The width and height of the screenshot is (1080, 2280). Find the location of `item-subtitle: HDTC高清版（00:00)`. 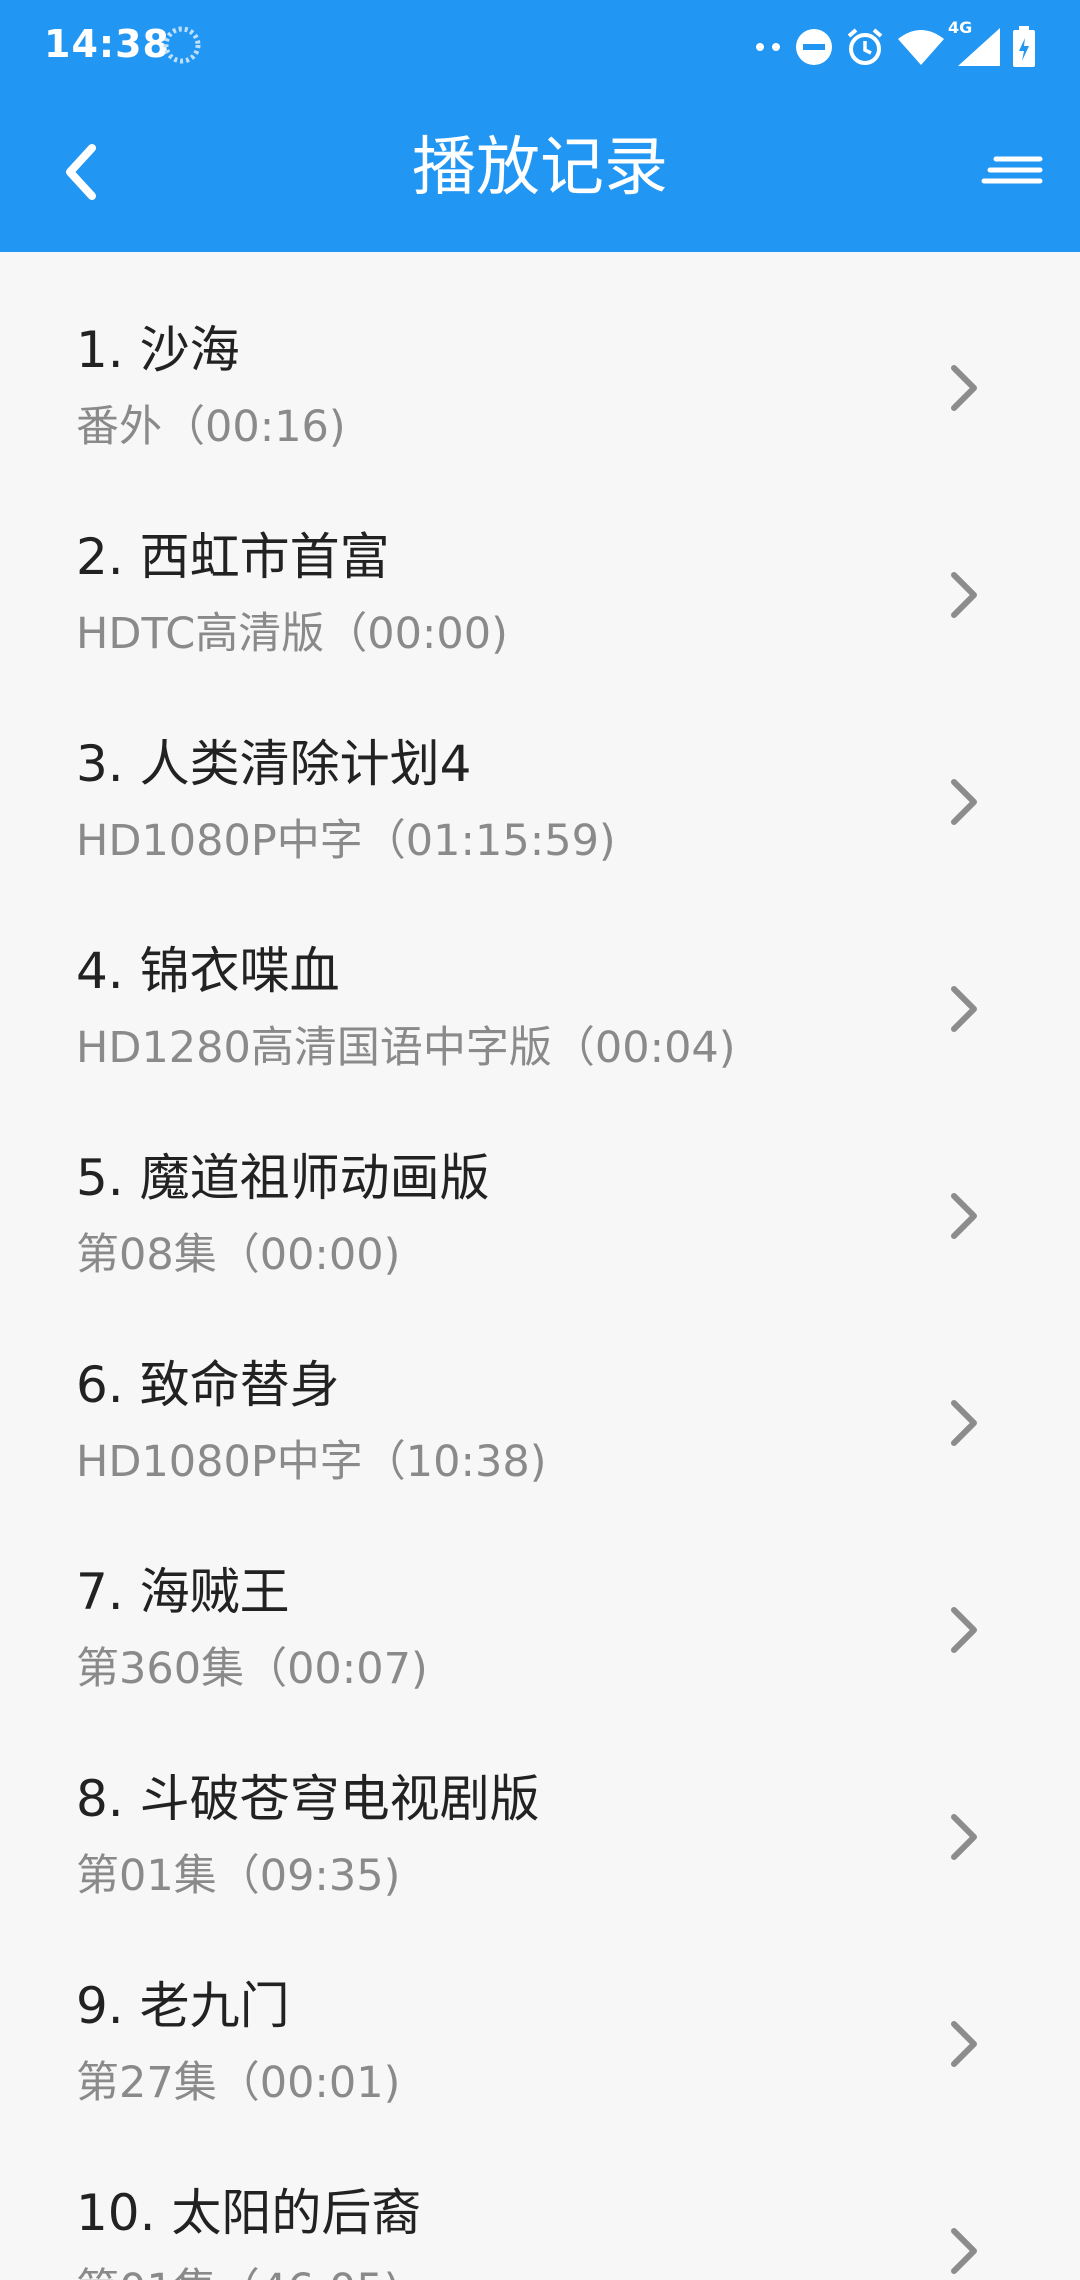

item-subtitle: HDTC高清版（00:00) is located at coordinates (292, 634).